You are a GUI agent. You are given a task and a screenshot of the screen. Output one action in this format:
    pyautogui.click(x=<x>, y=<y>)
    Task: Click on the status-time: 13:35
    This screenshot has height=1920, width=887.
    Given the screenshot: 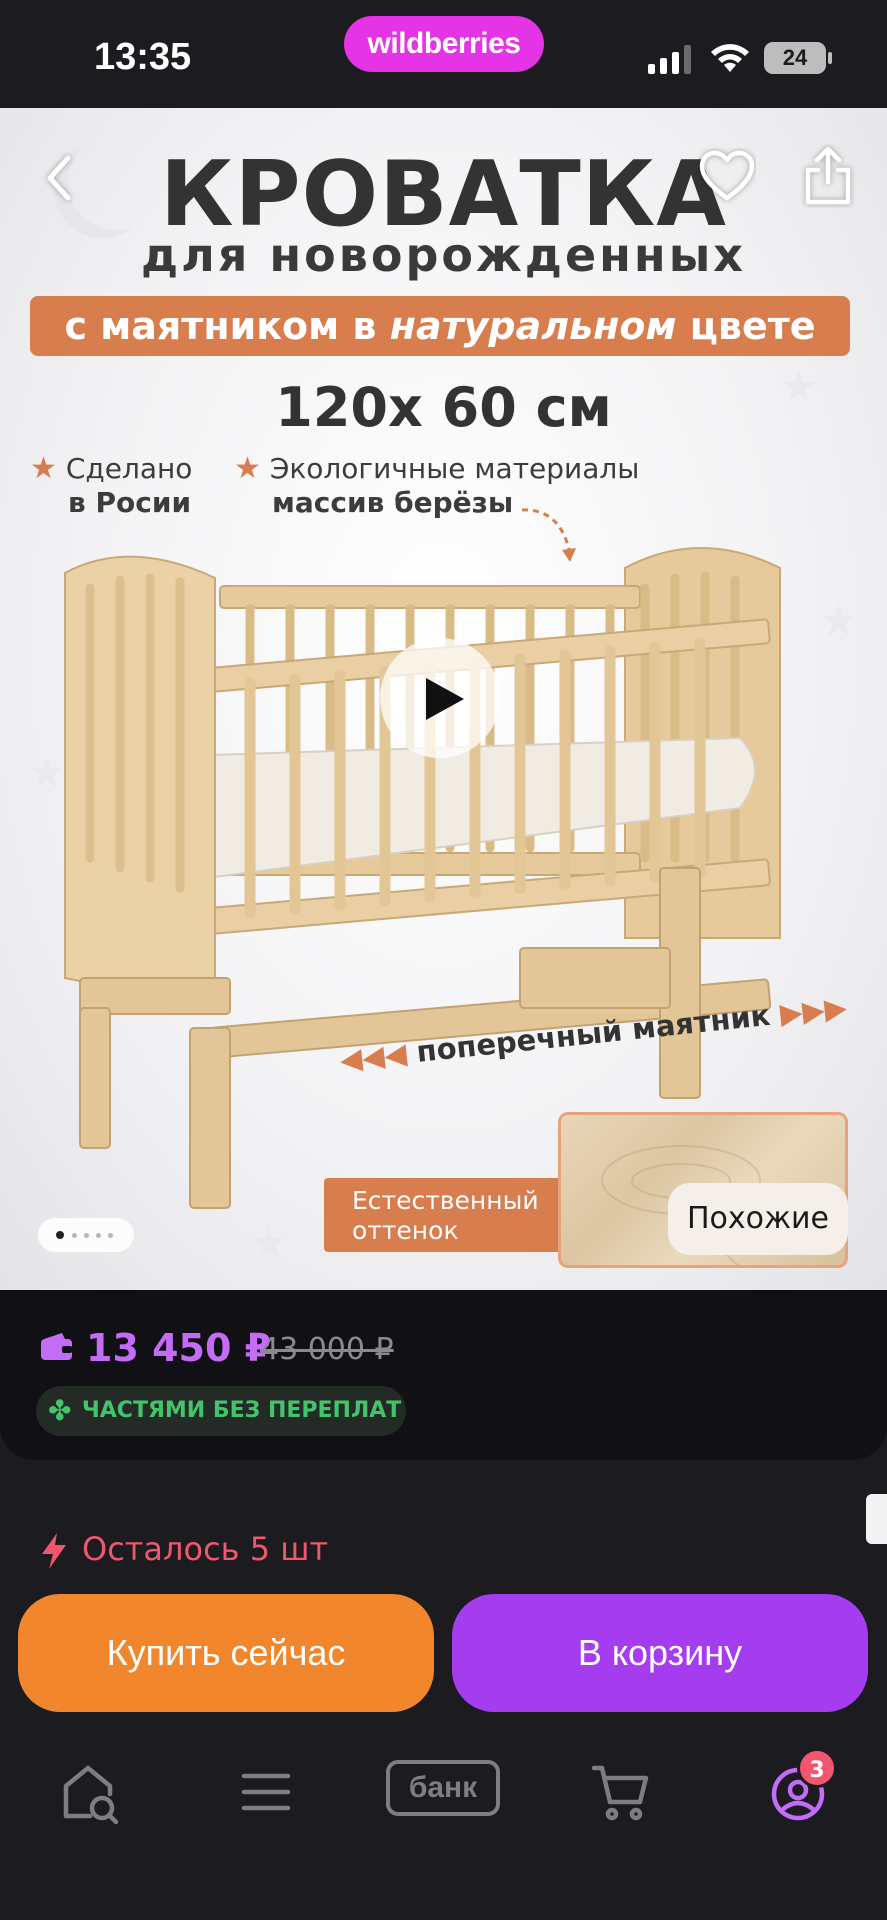 What is the action you would take?
    pyautogui.click(x=143, y=57)
    